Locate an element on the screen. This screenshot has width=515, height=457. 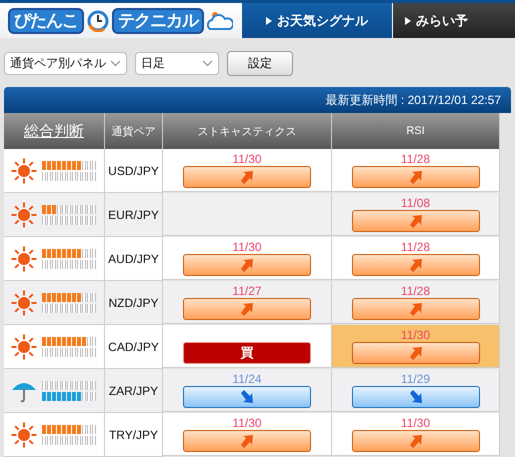
signal-date: 11/24 is located at coordinates (247, 379).